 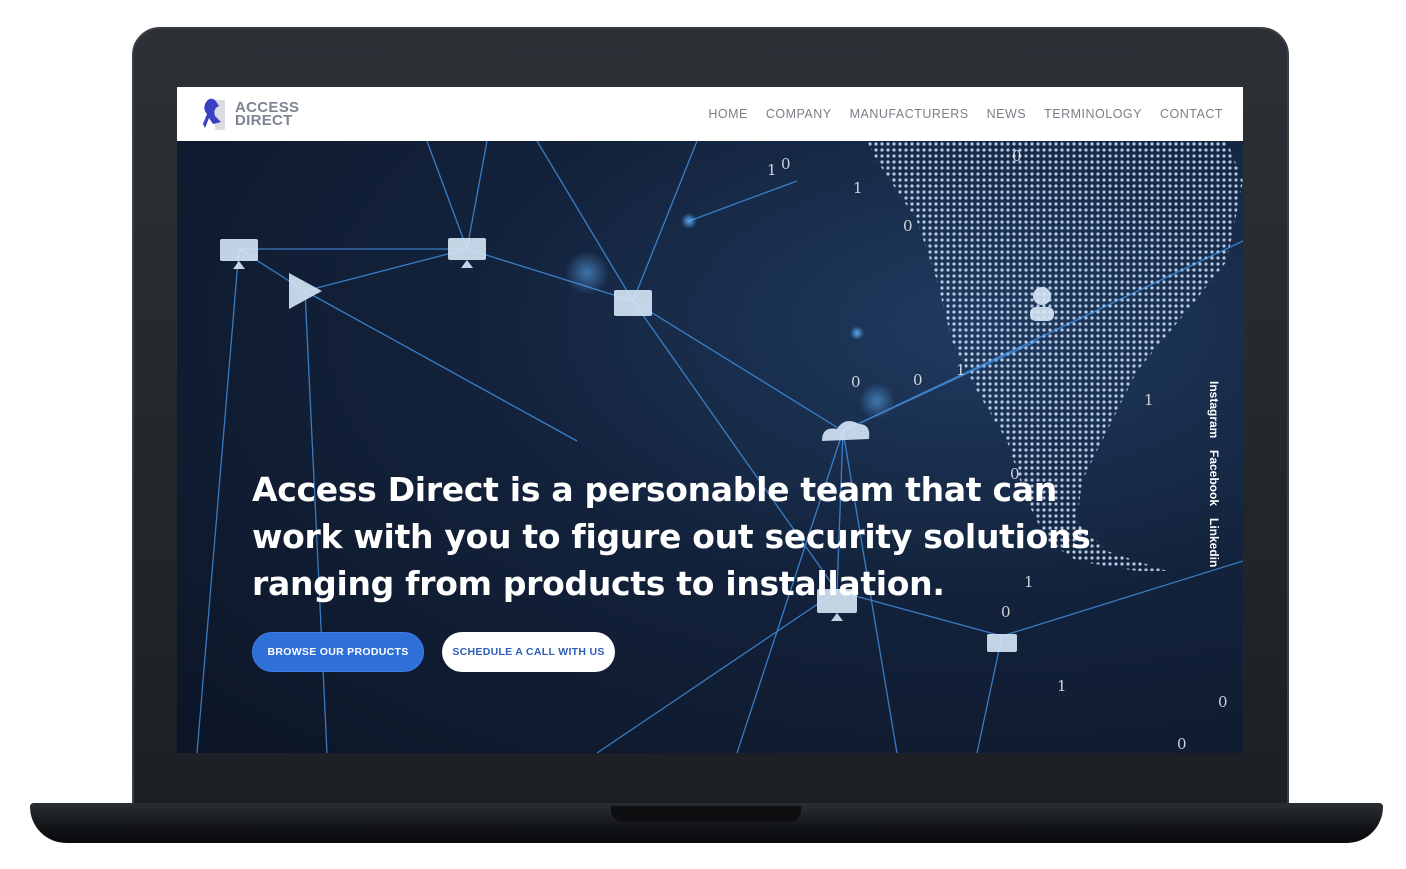 I want to click on nav-item-terminology: TERMINOLOGY, so click(x=1093, y=114).